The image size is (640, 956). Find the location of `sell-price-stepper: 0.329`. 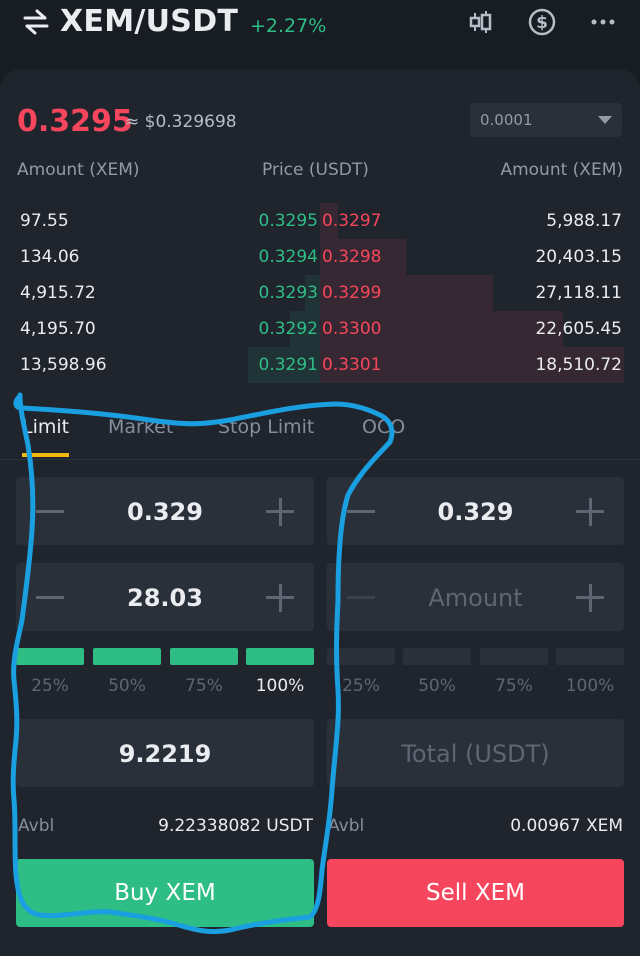

sell-price-stepper: 0.329 is located at coordinates (475, 511).